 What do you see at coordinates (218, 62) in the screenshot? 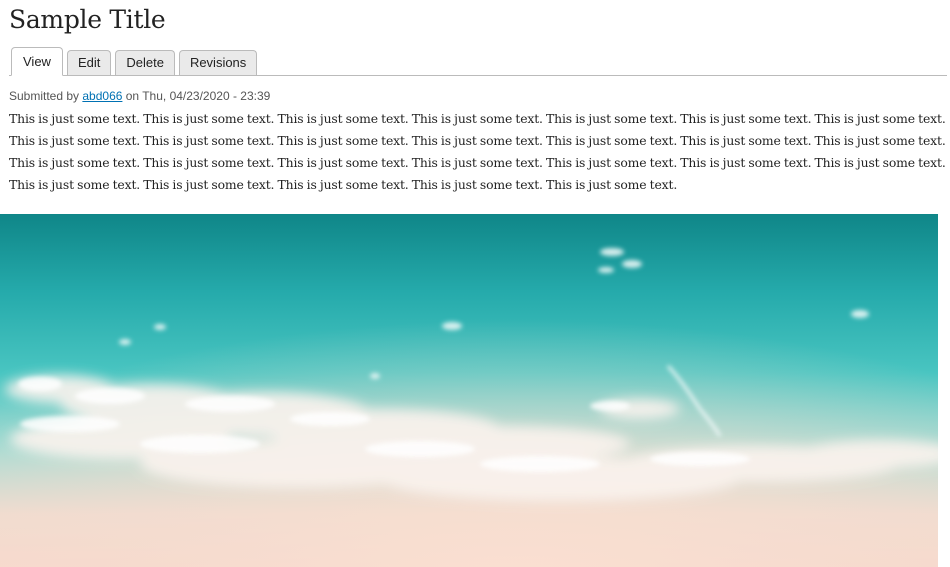
I see `tab-revisions: Revisions` at bounding box center [218, 62].